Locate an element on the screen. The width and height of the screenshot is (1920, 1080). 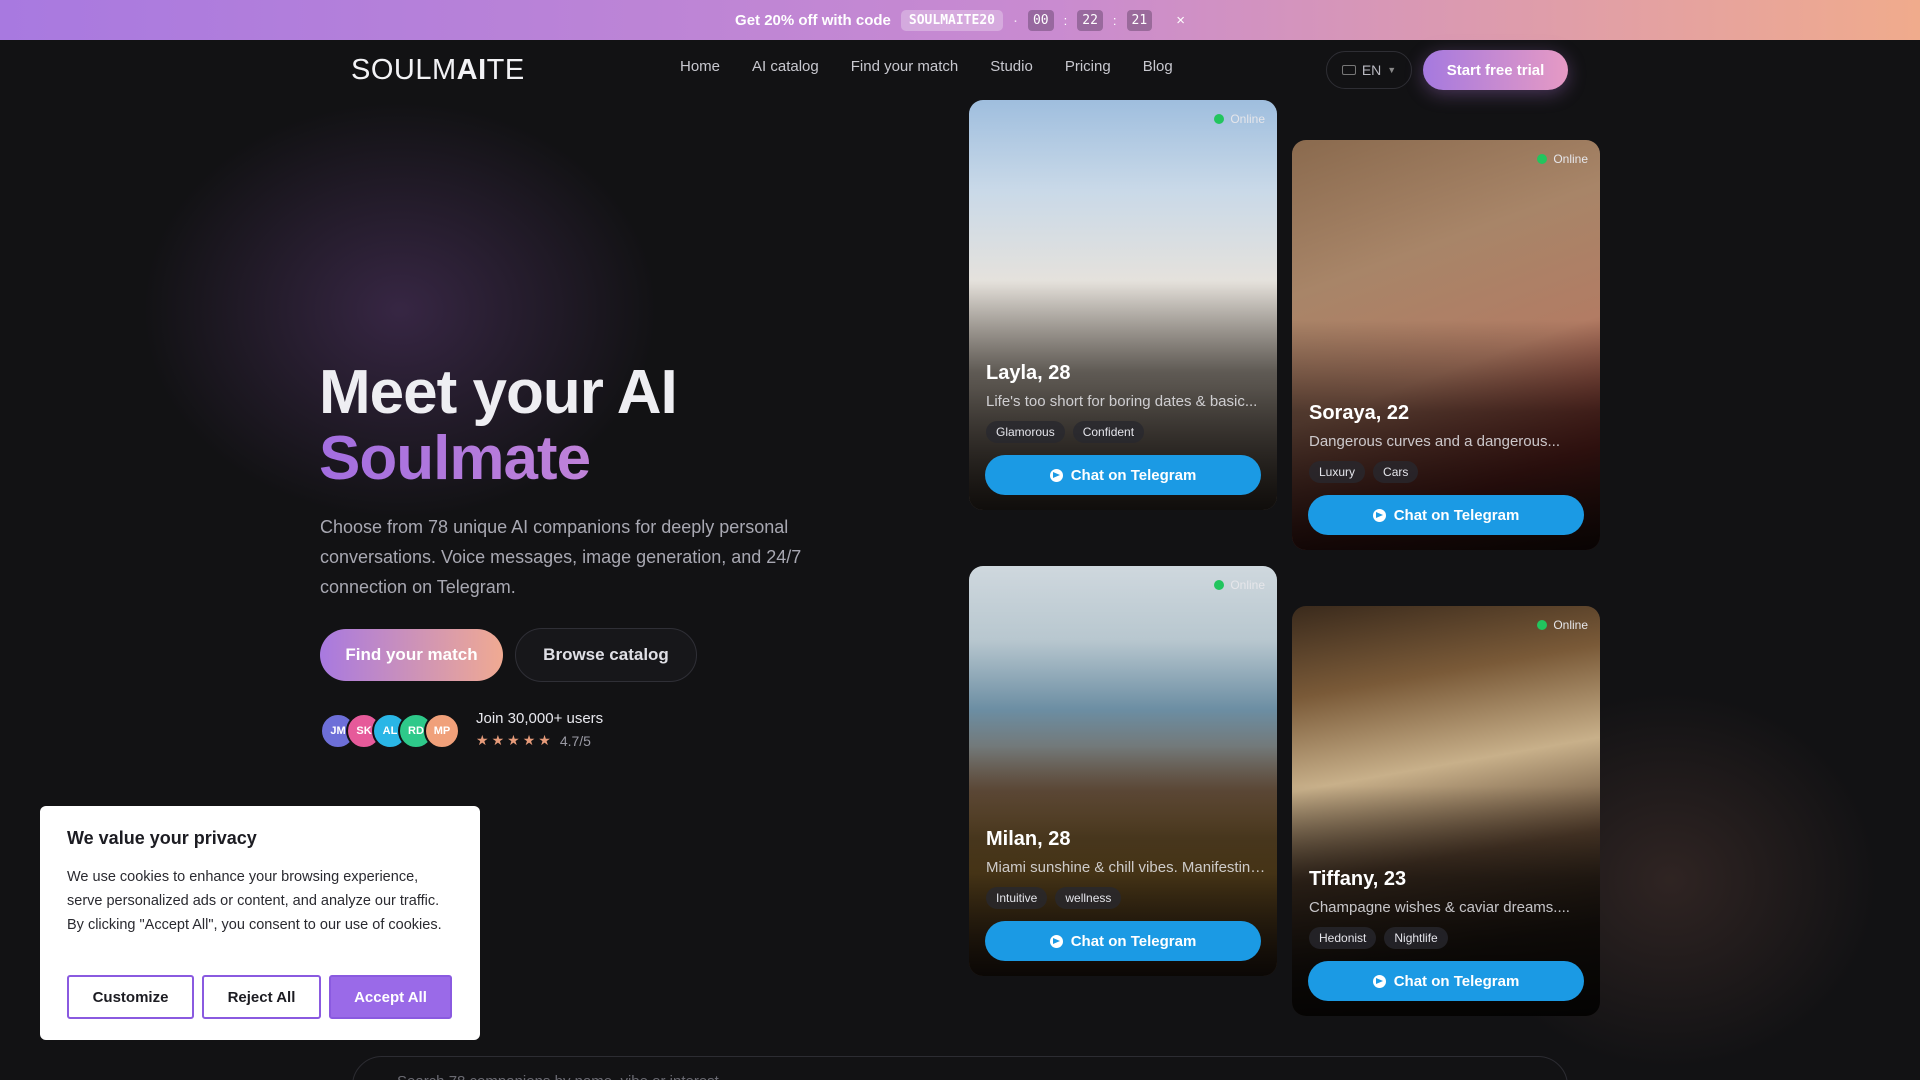
avatar: MP is located at coordinates (442, 731).